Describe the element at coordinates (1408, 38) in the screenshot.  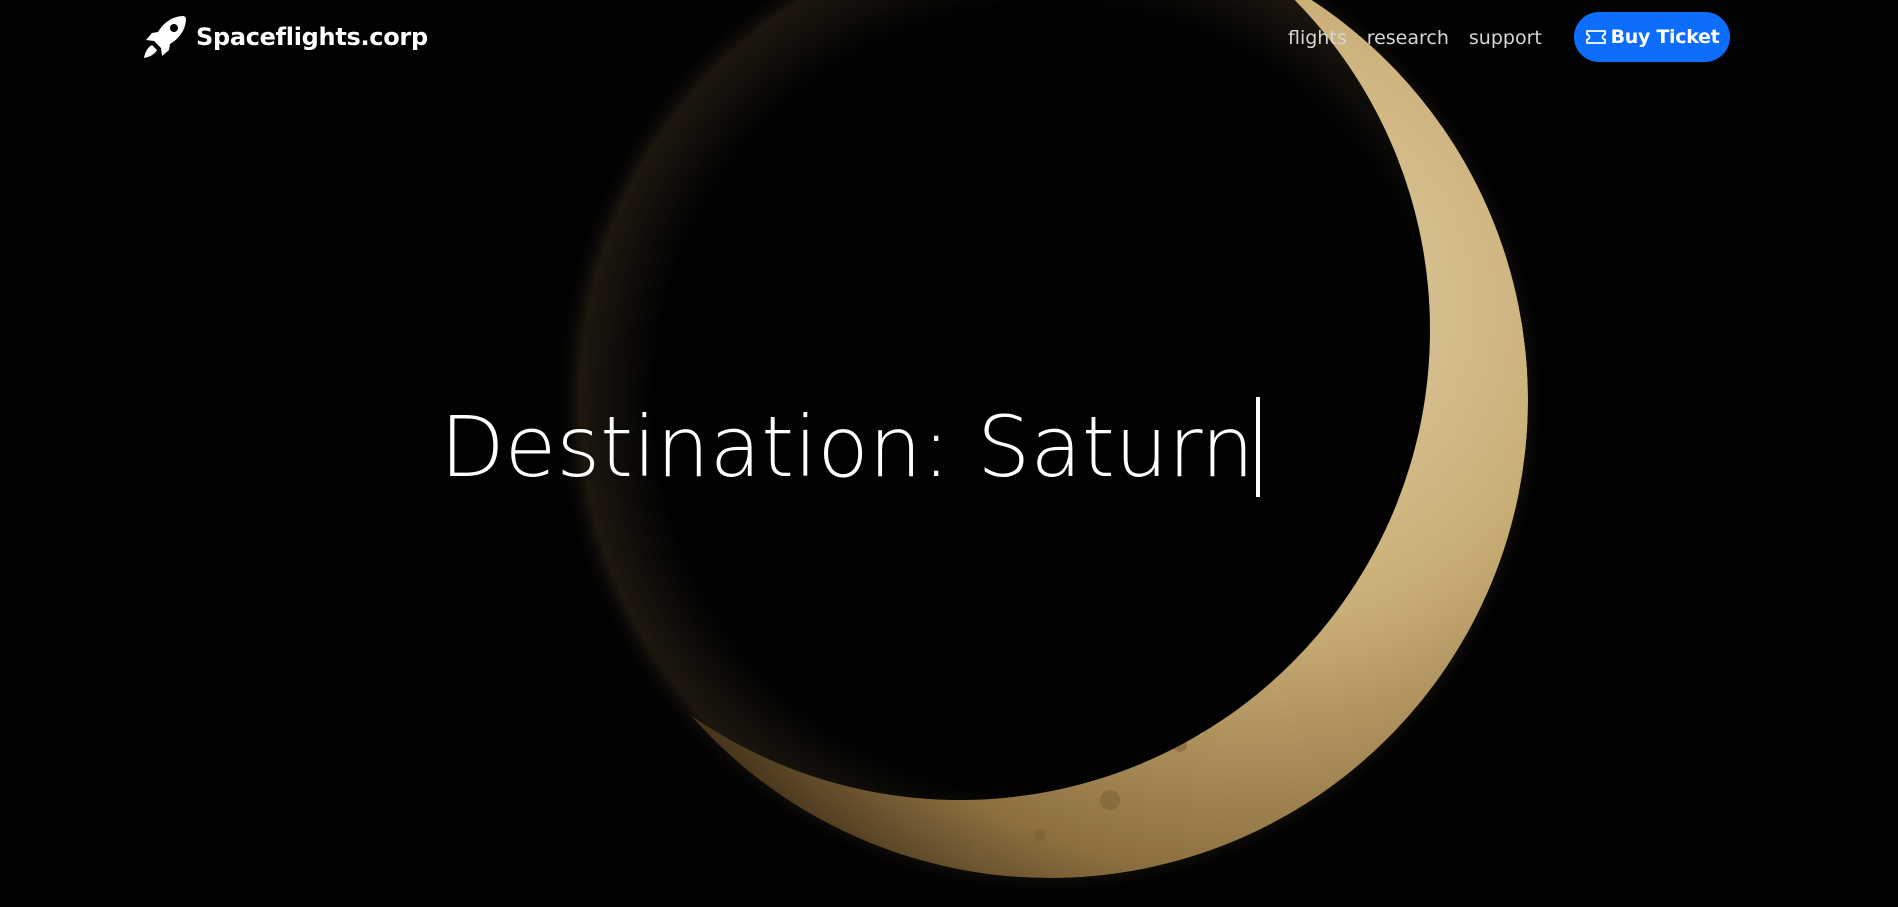
I see `nav-link-research: research` at that location.